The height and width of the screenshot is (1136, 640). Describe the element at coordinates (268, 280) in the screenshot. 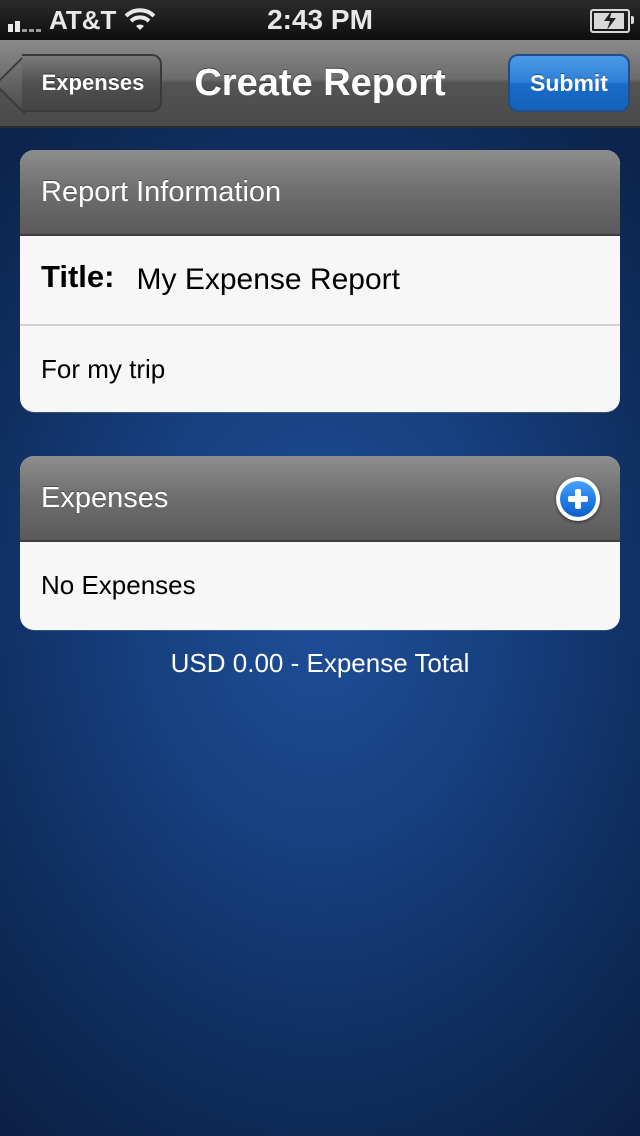

I see `title-field: My Expense Report` at that location.